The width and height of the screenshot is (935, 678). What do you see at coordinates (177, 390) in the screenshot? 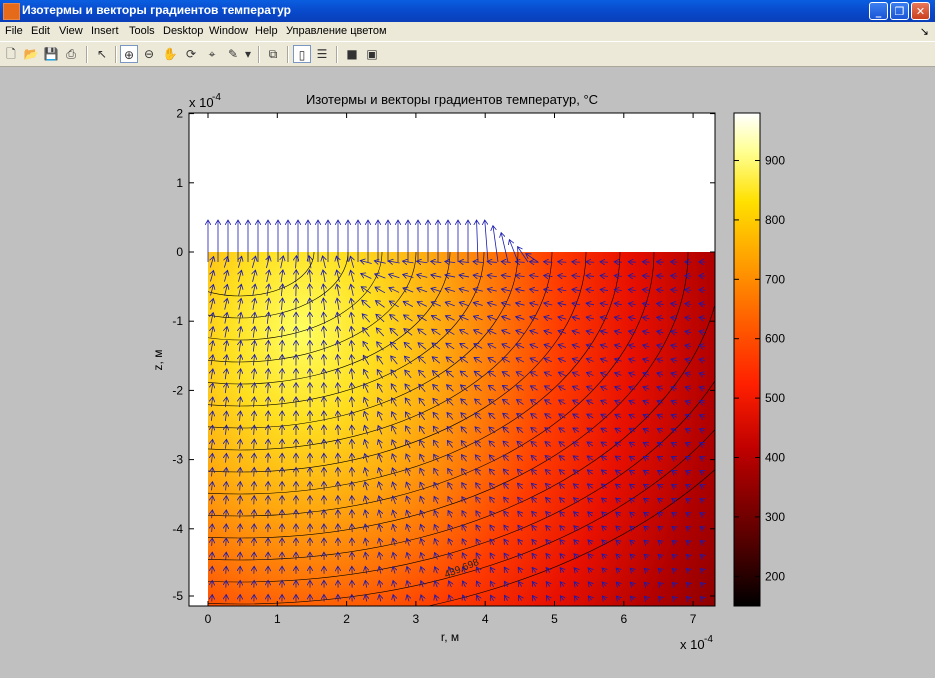
I see `y-tick-label: -2` at bounding box center [177, 390].